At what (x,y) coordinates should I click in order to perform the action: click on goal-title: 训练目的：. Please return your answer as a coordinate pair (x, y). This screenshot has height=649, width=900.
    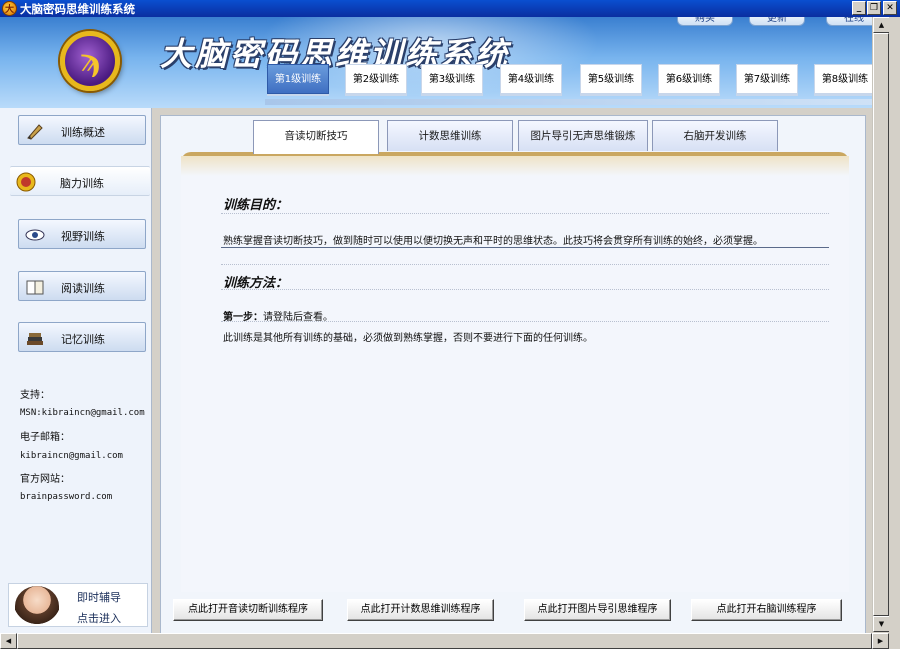
    Looking at the image, I should click on (256, 205).